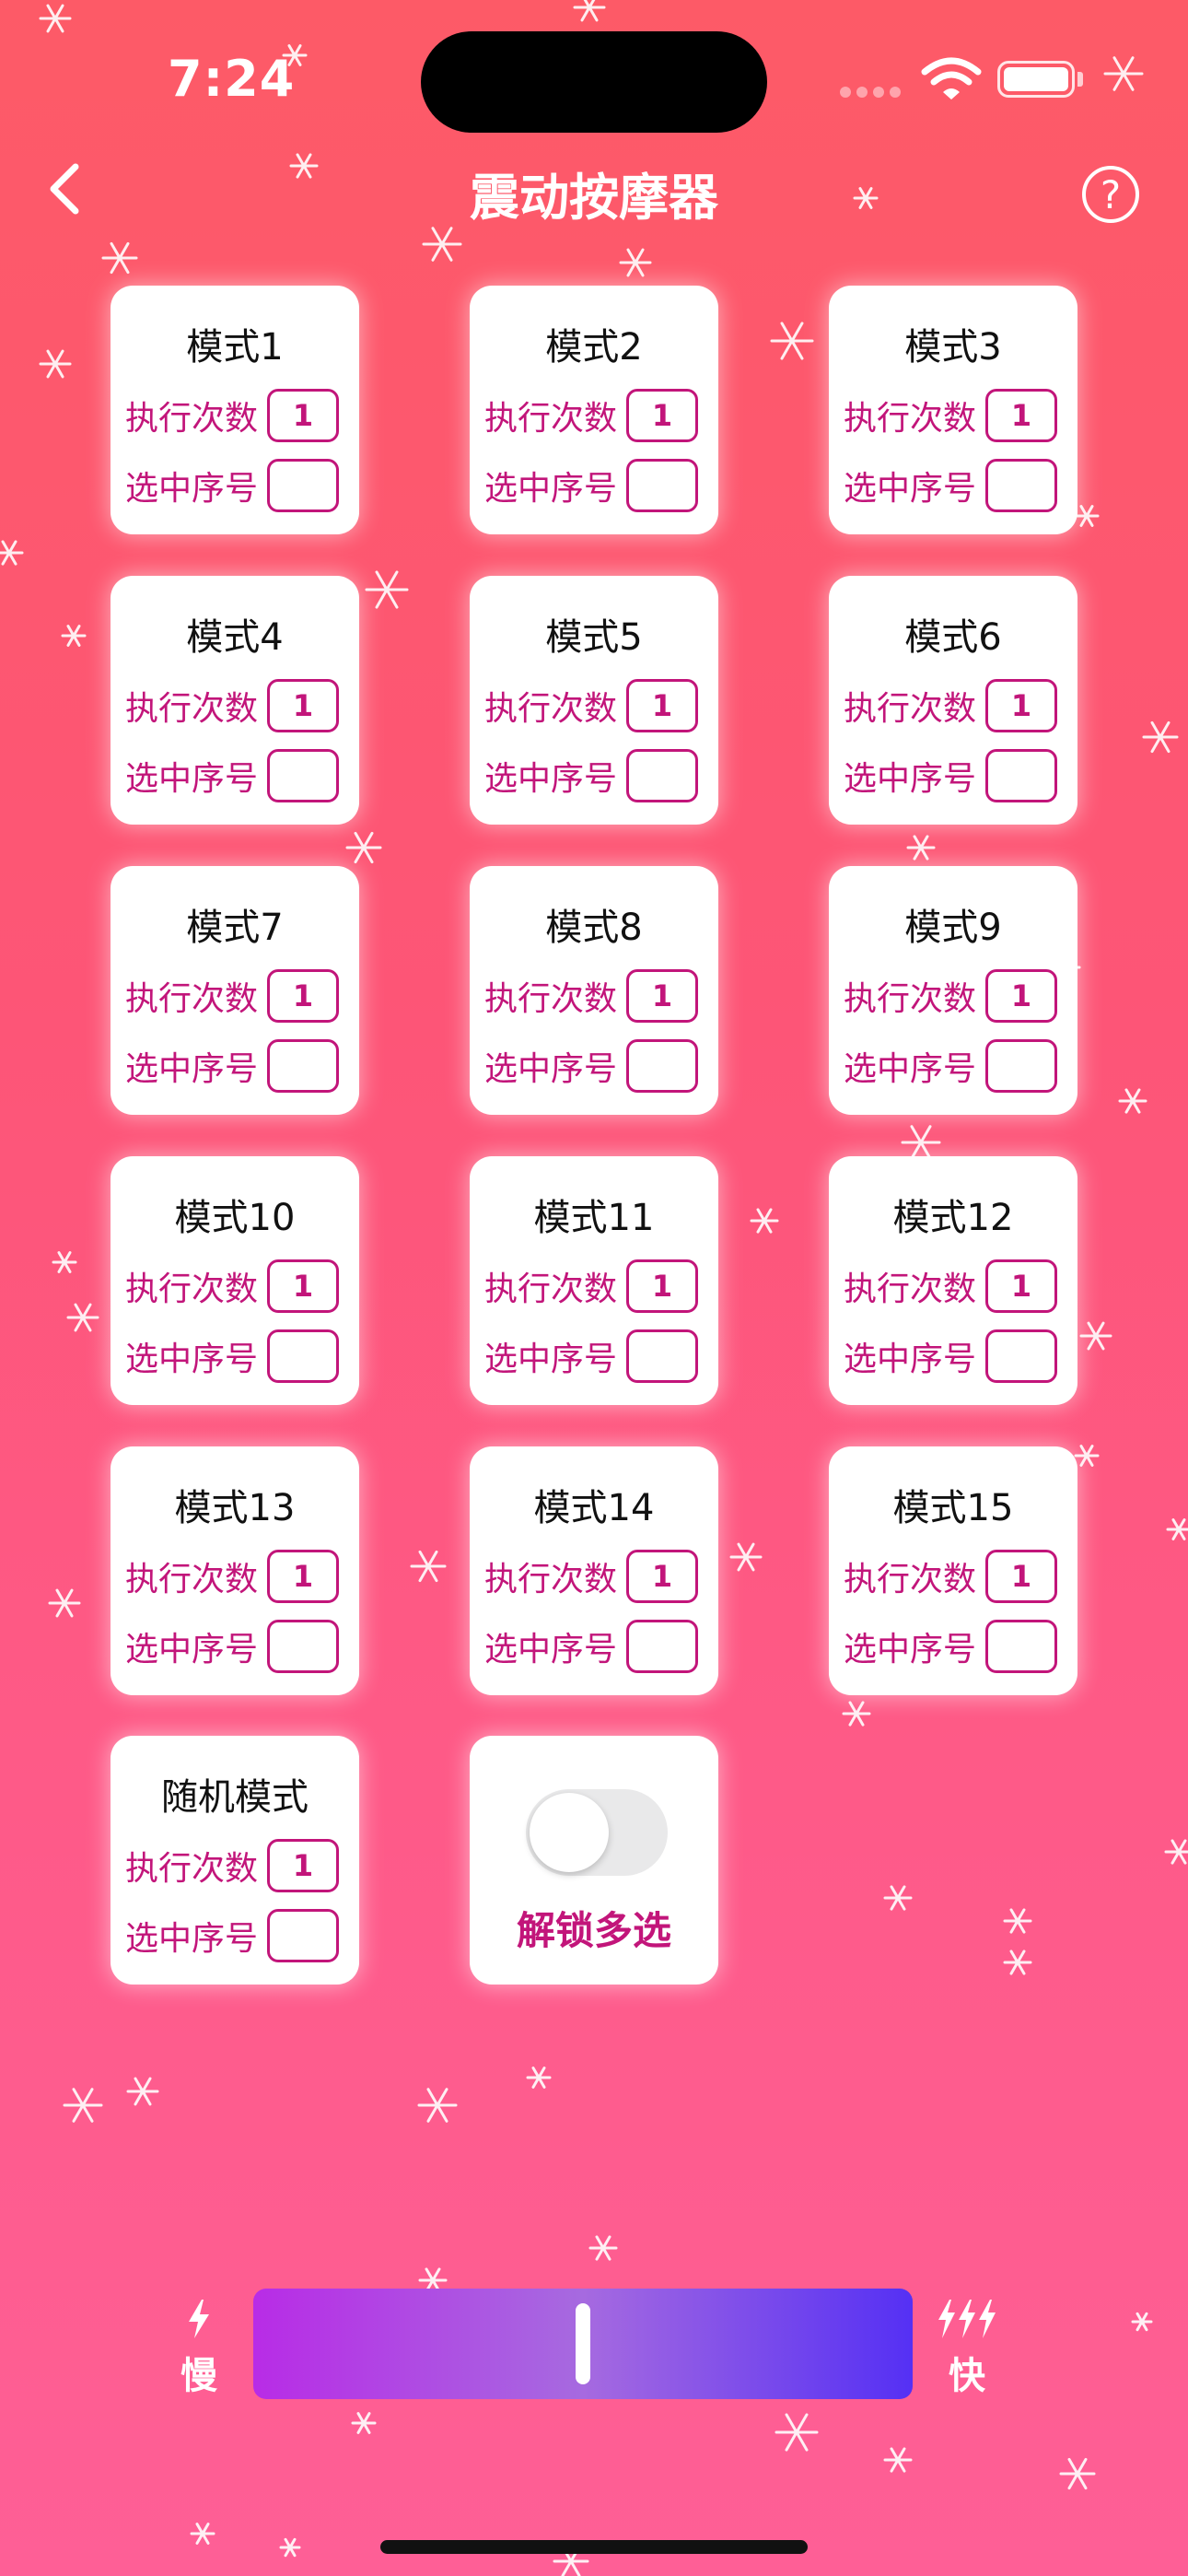  What do you see at coordinates (594, 2547) in the screenshot?
I see `home-indicator` at bounding box center [594, 2547].